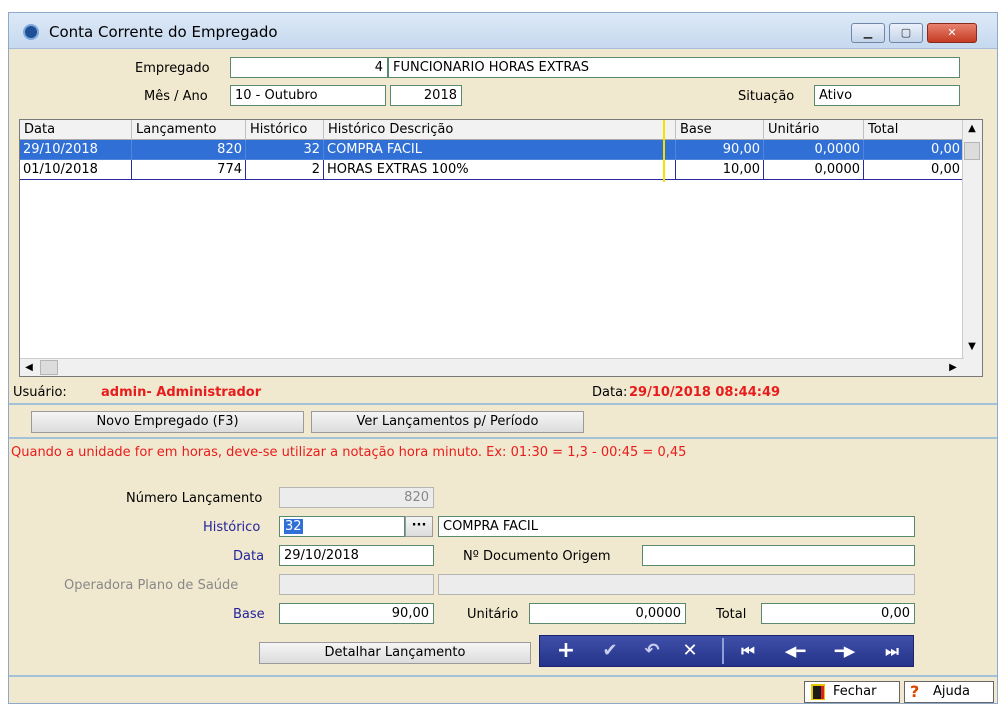 This screenshot has width=1001, height=704. What do you see at coordinates (249, 614) in the screenshot?
I see `base-label: Base` at bounding box center [249, 614].